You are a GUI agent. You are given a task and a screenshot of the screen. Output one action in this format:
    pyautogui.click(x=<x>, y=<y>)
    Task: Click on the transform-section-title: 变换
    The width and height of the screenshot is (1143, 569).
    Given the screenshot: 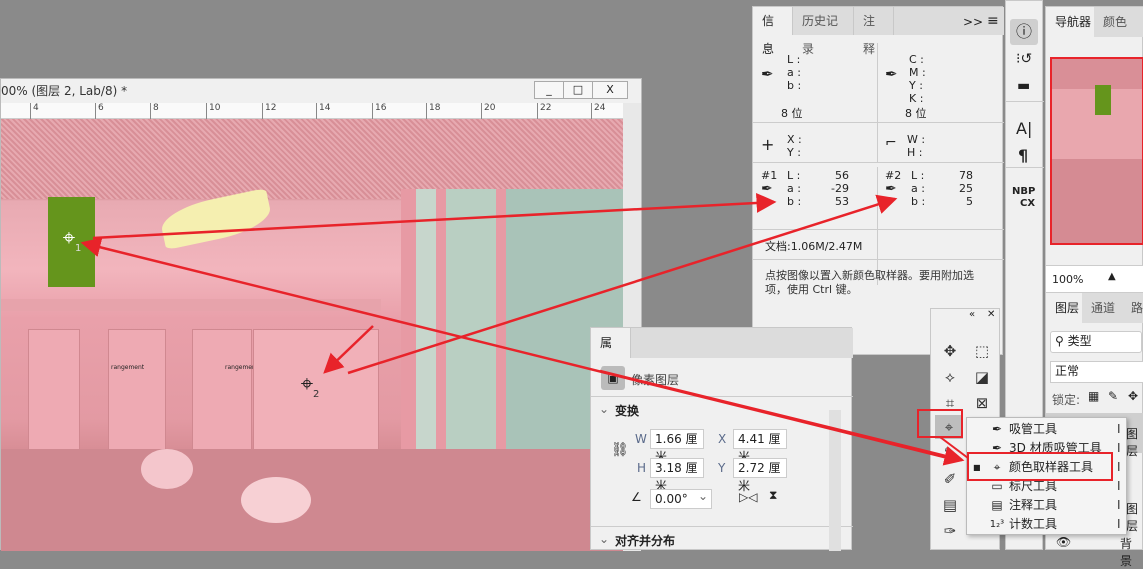 What is the action you would take?
    pyautogui.click(x=627, y=410)
    